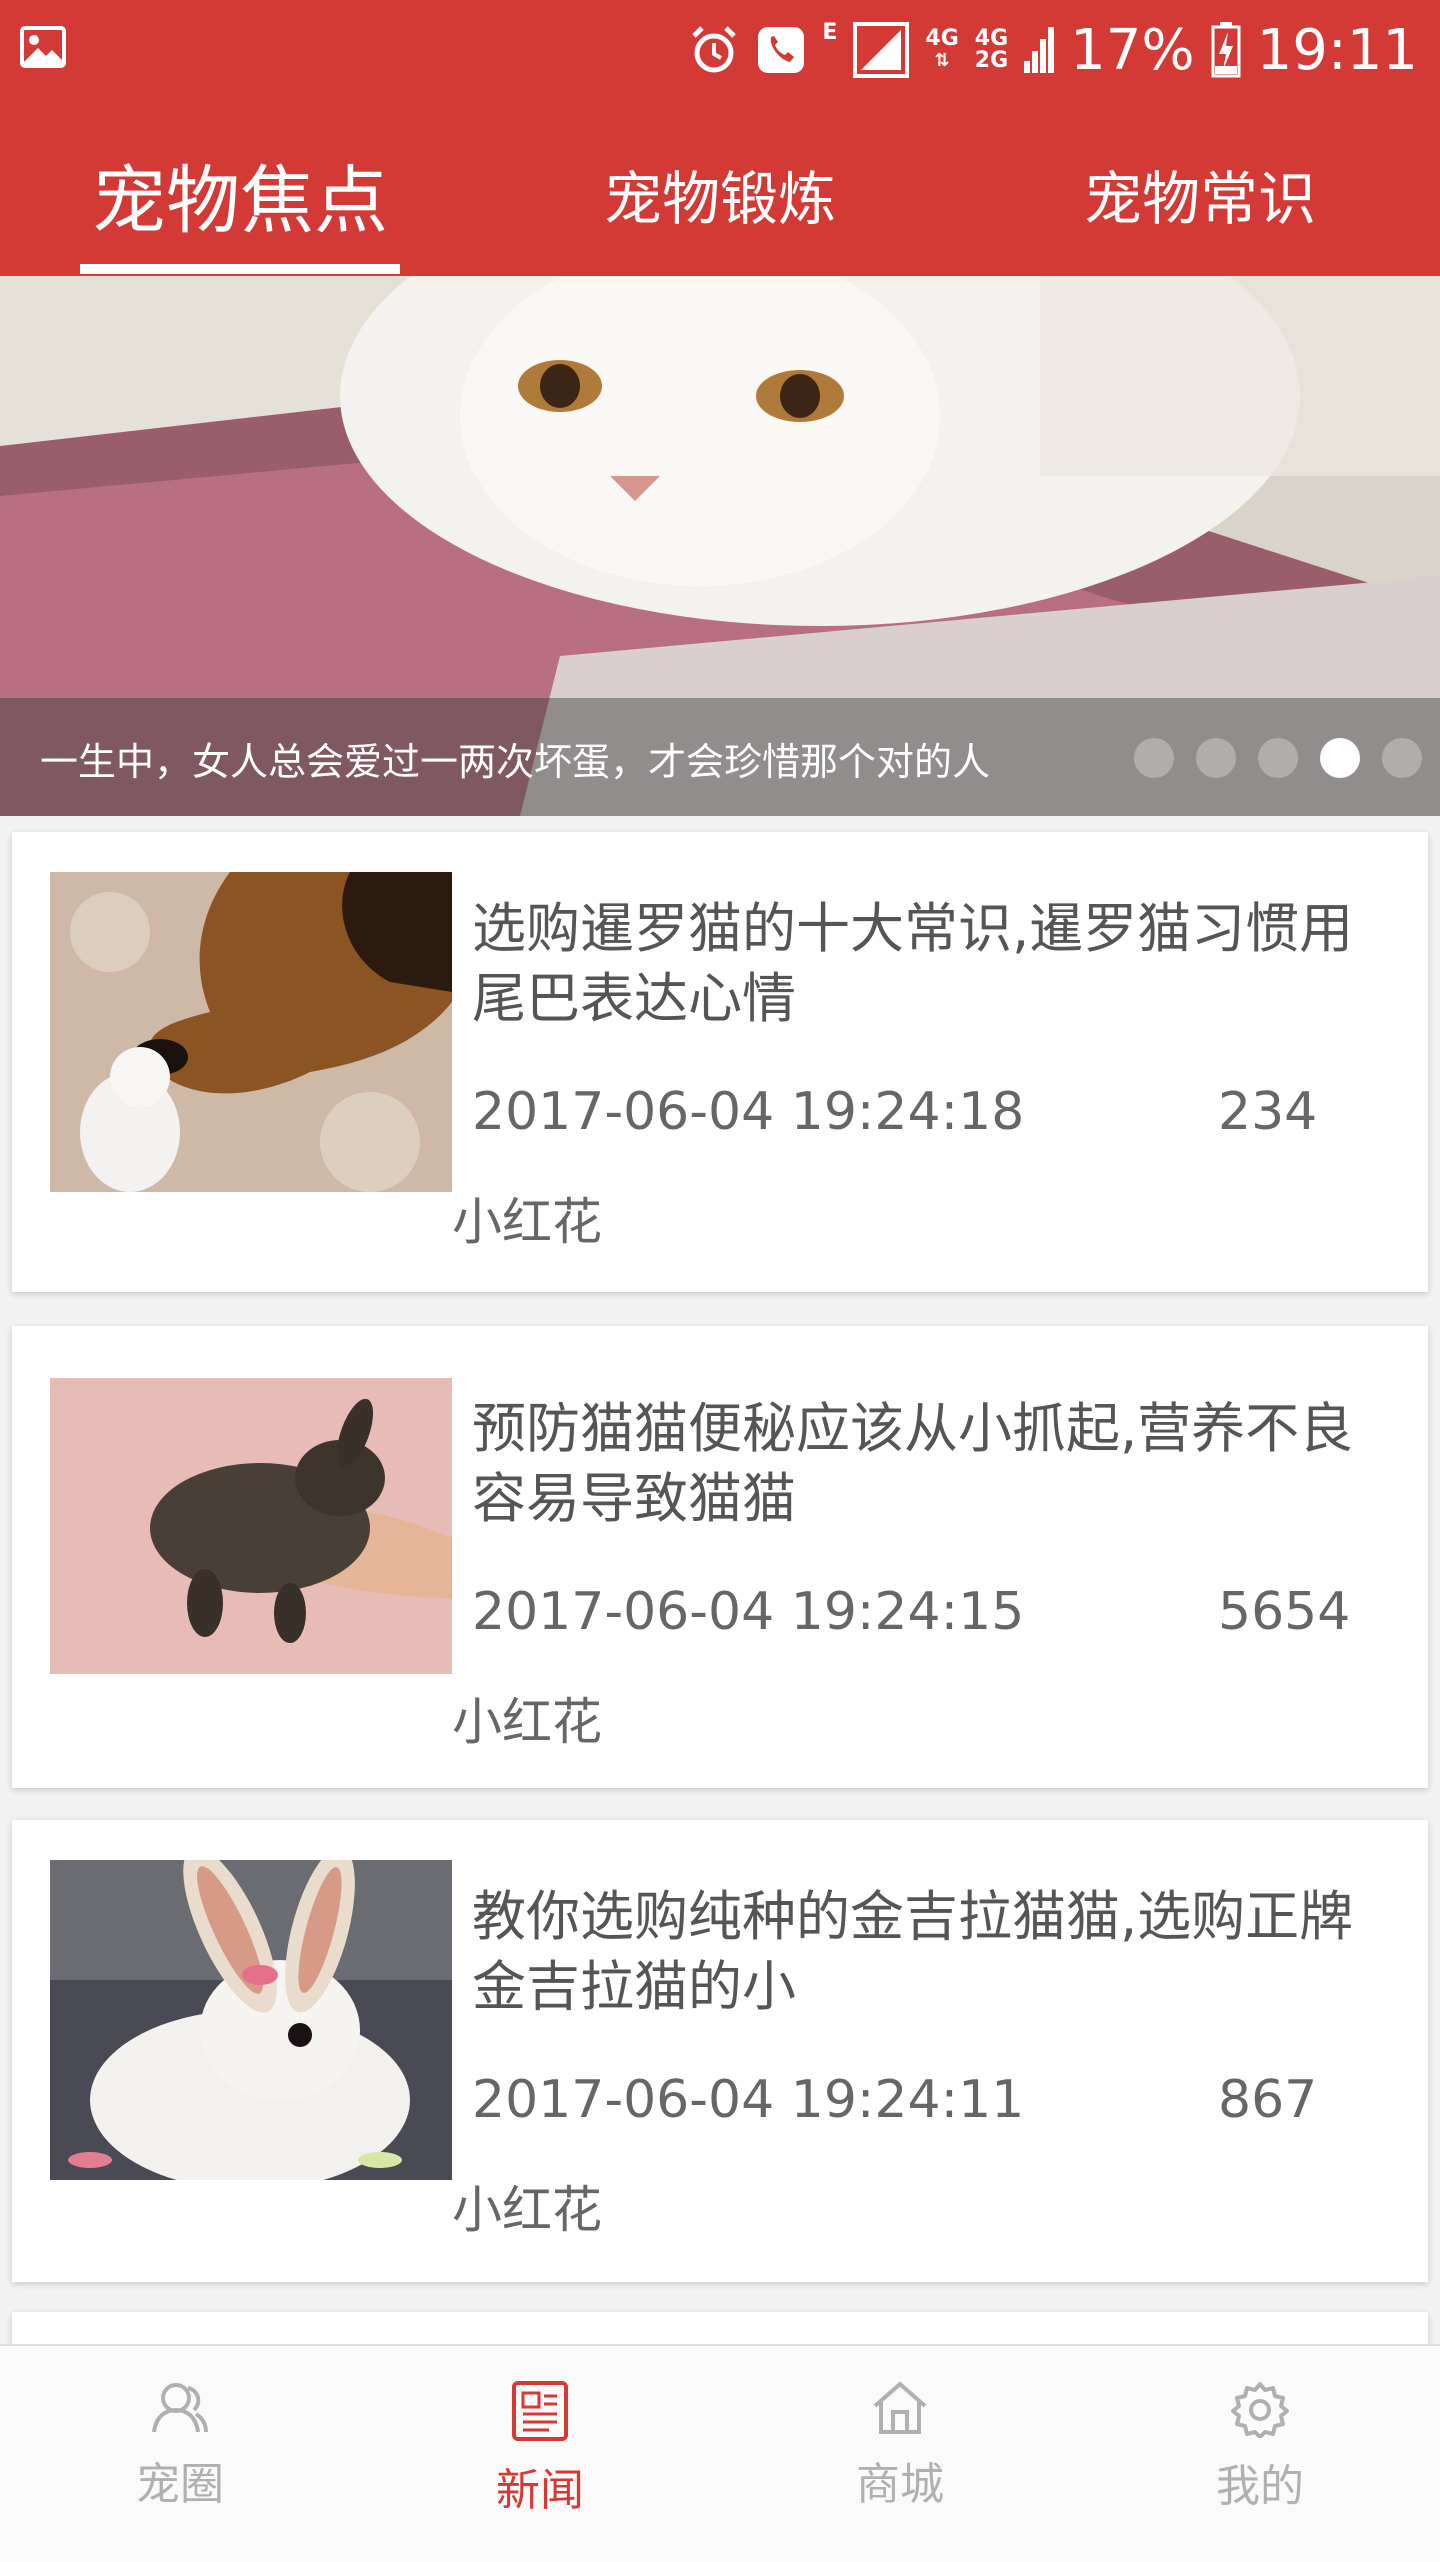 The width and height of the screenshot is (1440, 2562). I want to click on nav-label: 我的, so click(1260, 2486).